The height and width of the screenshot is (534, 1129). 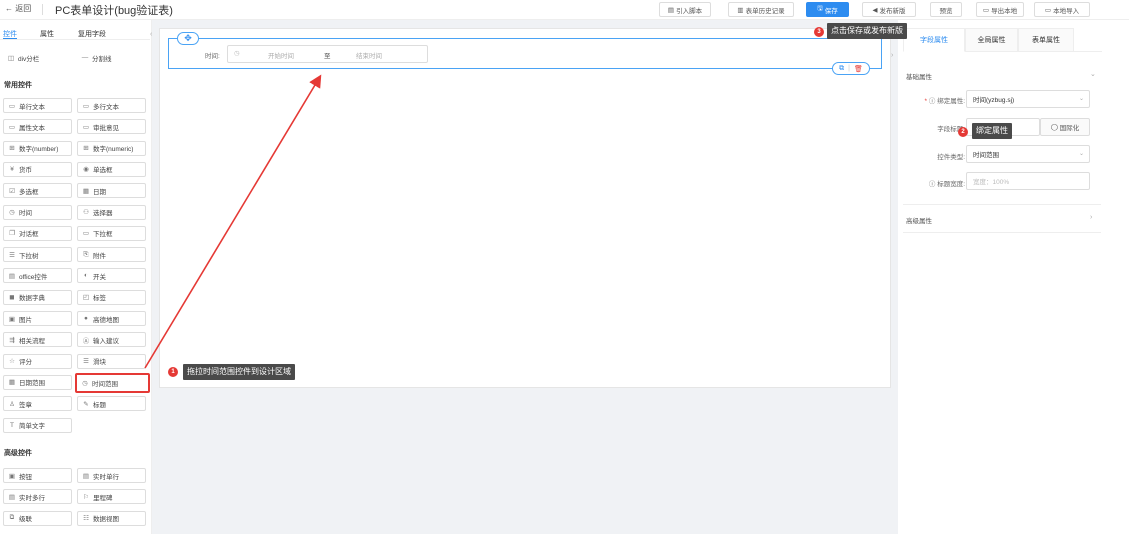 What do you see at coordinates (1004, 11) in the screenshot?
I see `export-local-label: 导出本地` at bounding box center [1004, 11].